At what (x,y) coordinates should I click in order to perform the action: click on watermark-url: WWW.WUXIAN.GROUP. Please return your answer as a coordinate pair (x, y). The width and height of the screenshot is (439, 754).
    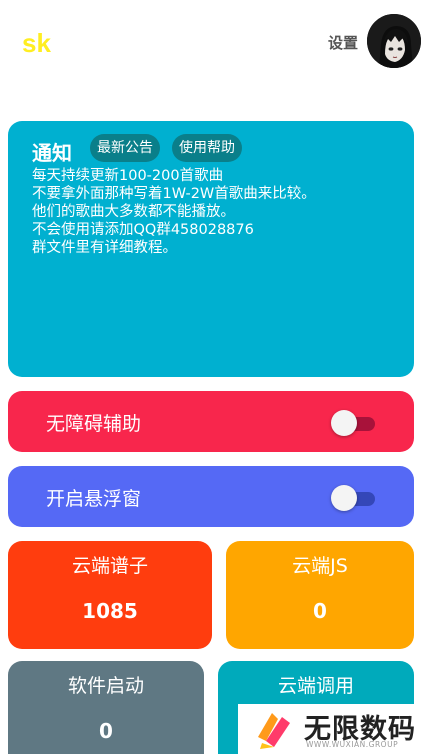
    Looking at the image, I should click on (352, 744).